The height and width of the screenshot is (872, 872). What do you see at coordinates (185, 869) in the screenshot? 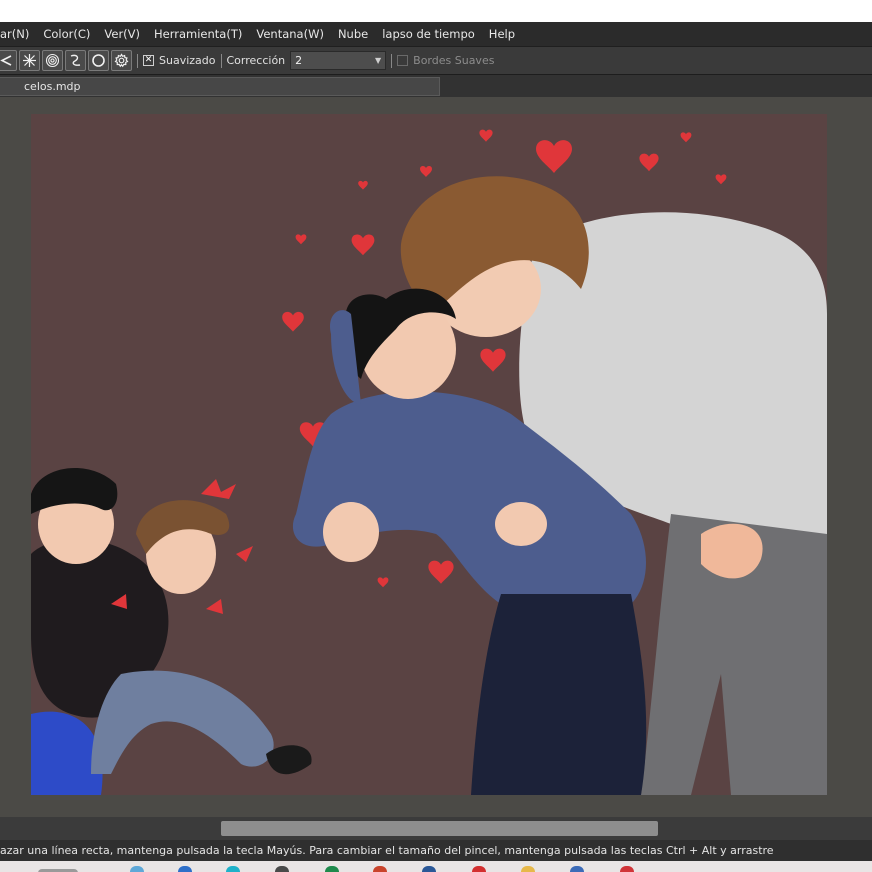
I see `edge-icon` at bounding box center [185, 869].